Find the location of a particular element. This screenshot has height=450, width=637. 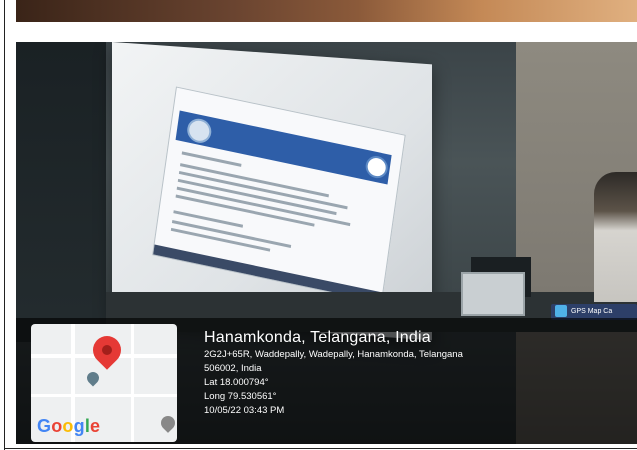

google-logo: Google is located at coordinates (69, 426).